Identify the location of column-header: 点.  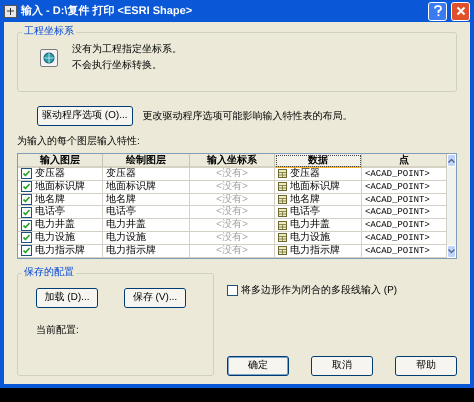
(404, 161).